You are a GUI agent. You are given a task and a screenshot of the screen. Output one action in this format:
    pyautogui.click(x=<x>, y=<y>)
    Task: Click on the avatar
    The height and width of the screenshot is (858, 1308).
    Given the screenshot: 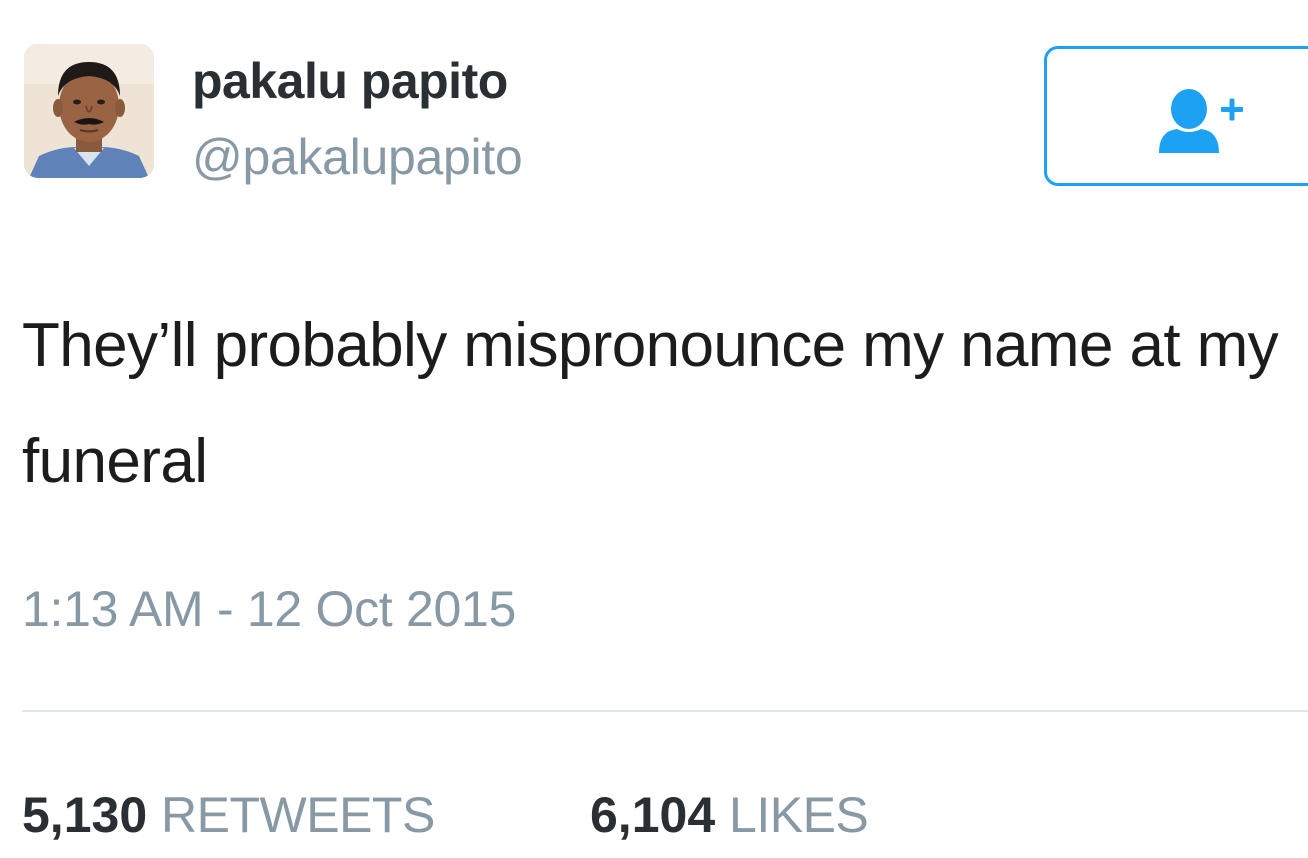 What is the action you would take?
    pyautogui.click(x=89, y=111)
    